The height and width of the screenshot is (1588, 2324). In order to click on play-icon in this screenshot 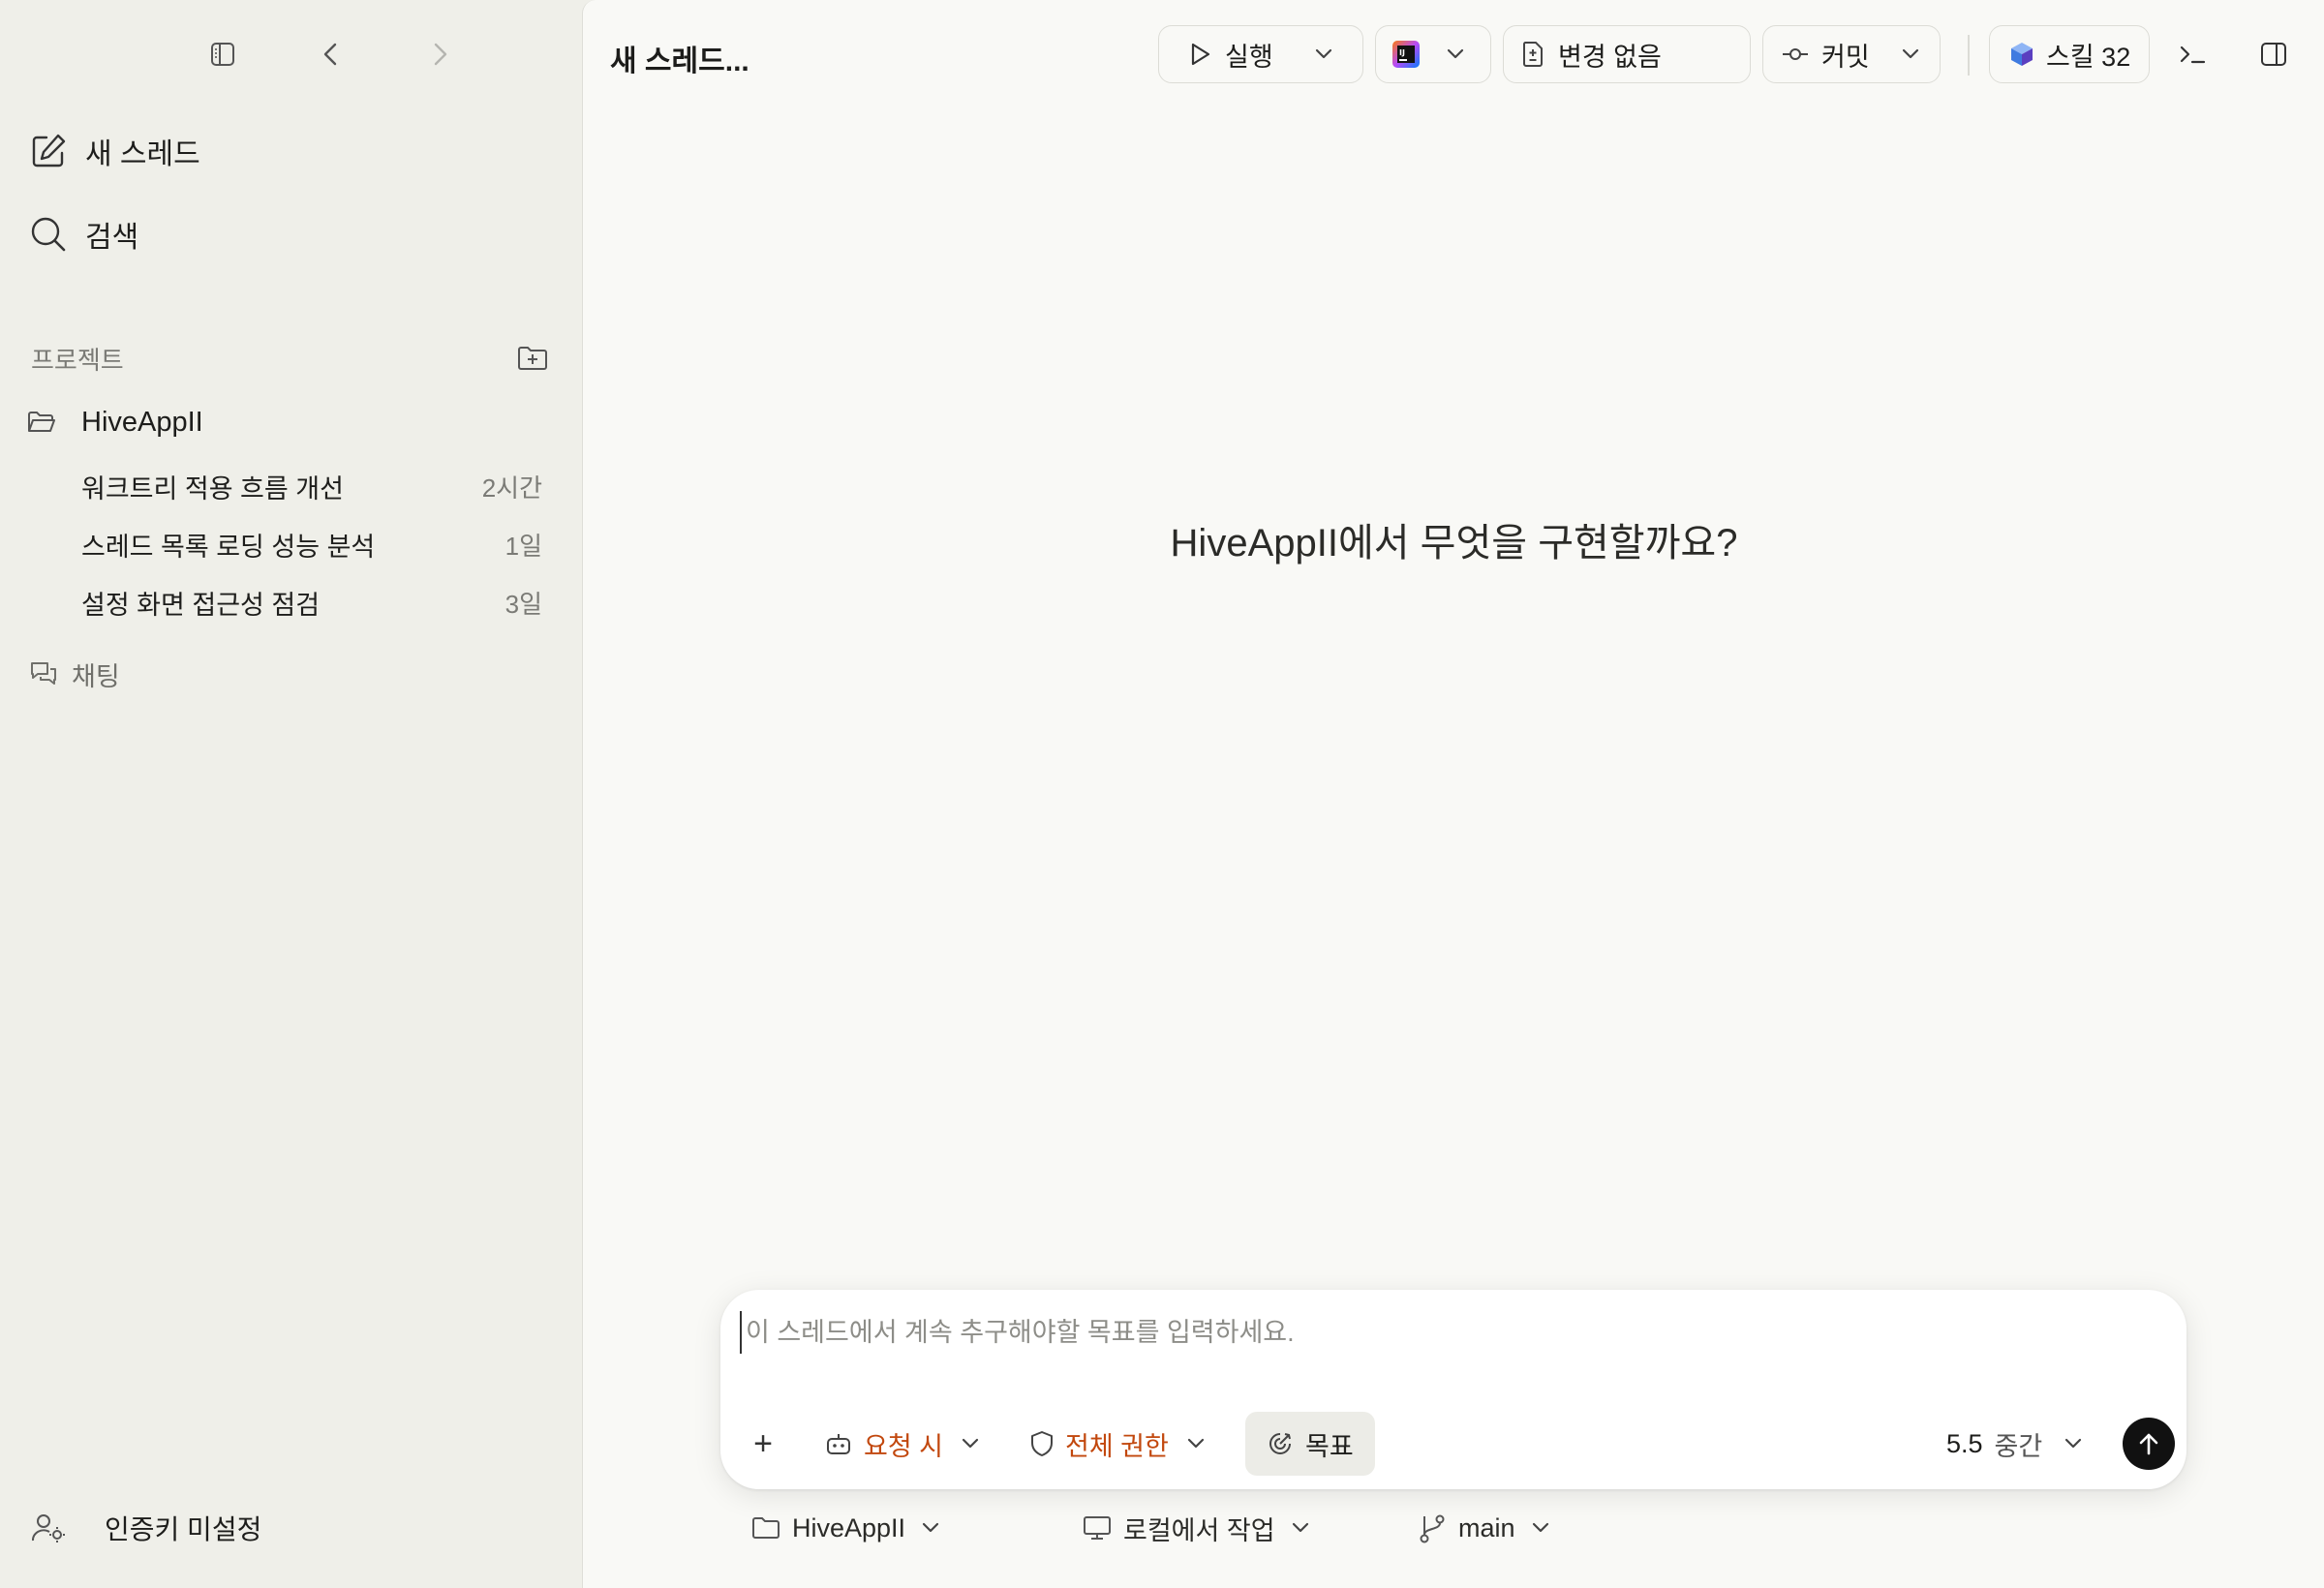, I will do `click(1200, 54)`.